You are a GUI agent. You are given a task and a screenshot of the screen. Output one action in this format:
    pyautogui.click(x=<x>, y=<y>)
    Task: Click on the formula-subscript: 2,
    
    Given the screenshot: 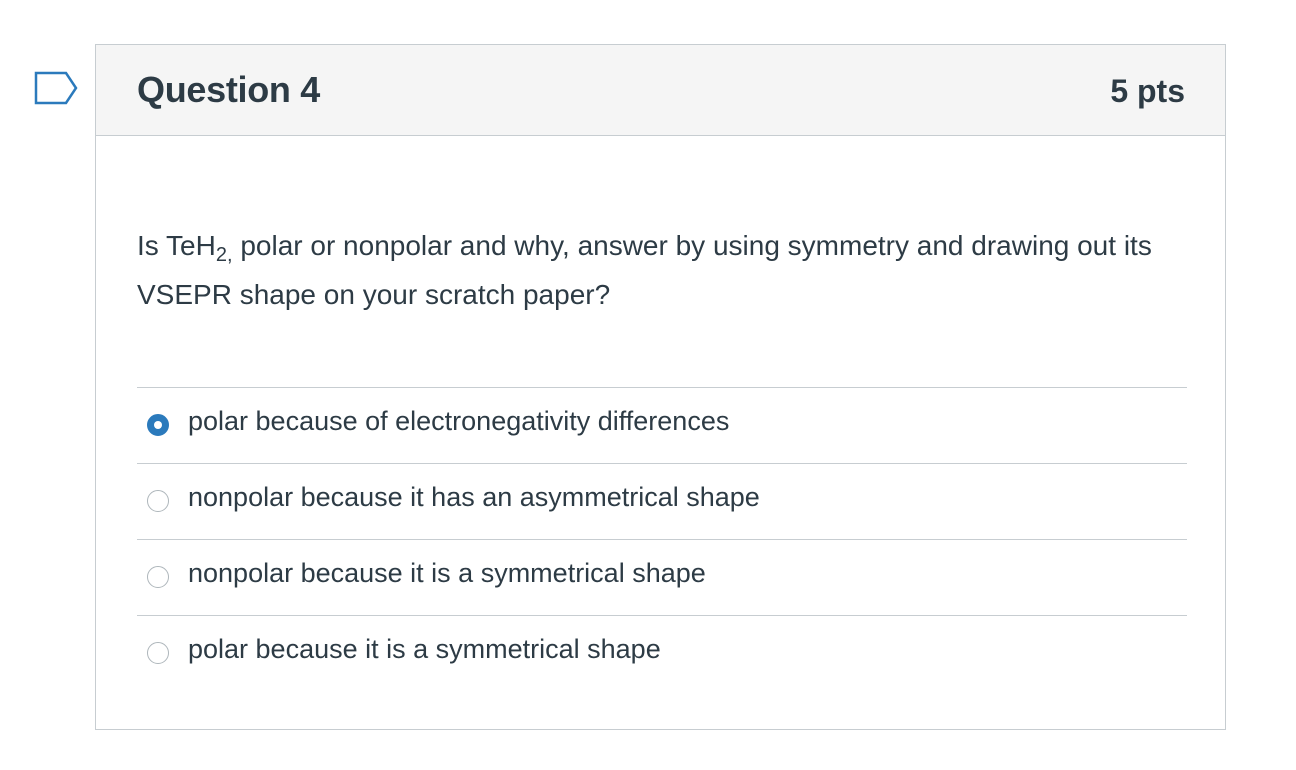 What is the action you would take?
    pyautogui.click(x=224, y=255)
    